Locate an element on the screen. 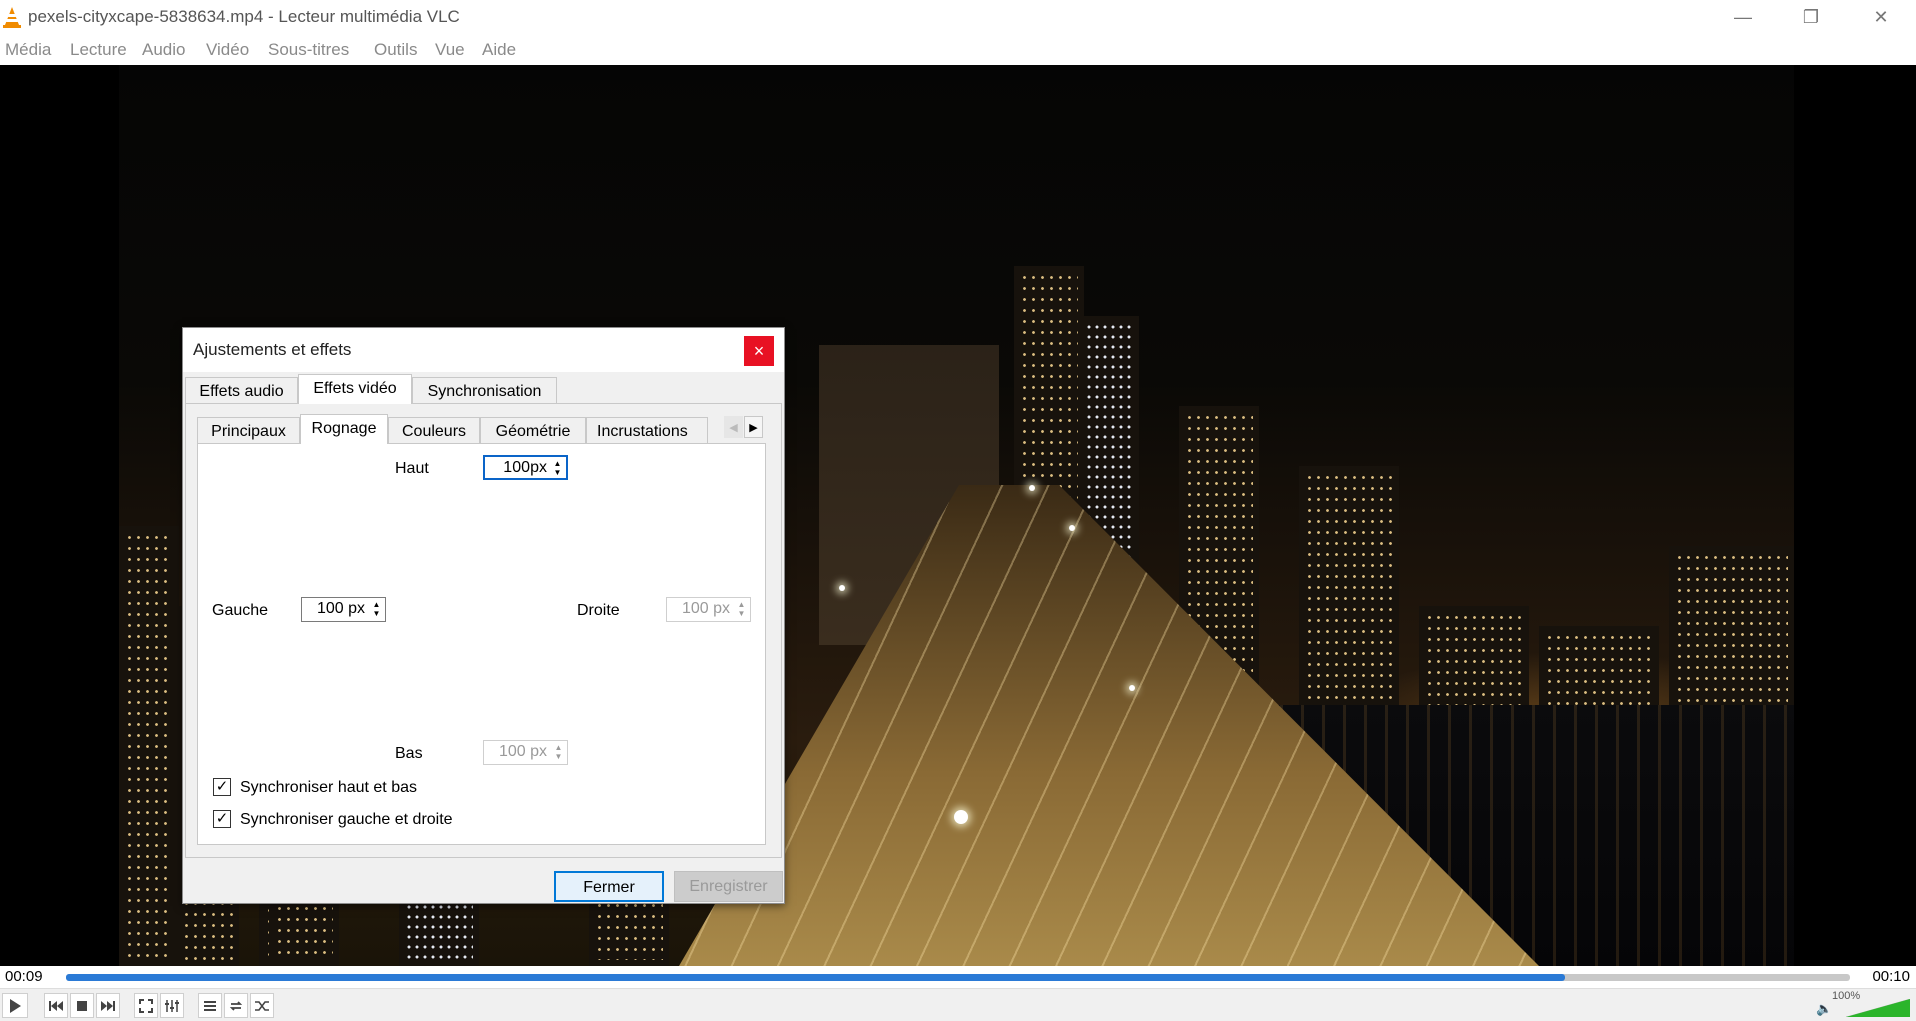  tab-label: Effets vidéo is located at coordinates (355, 388).